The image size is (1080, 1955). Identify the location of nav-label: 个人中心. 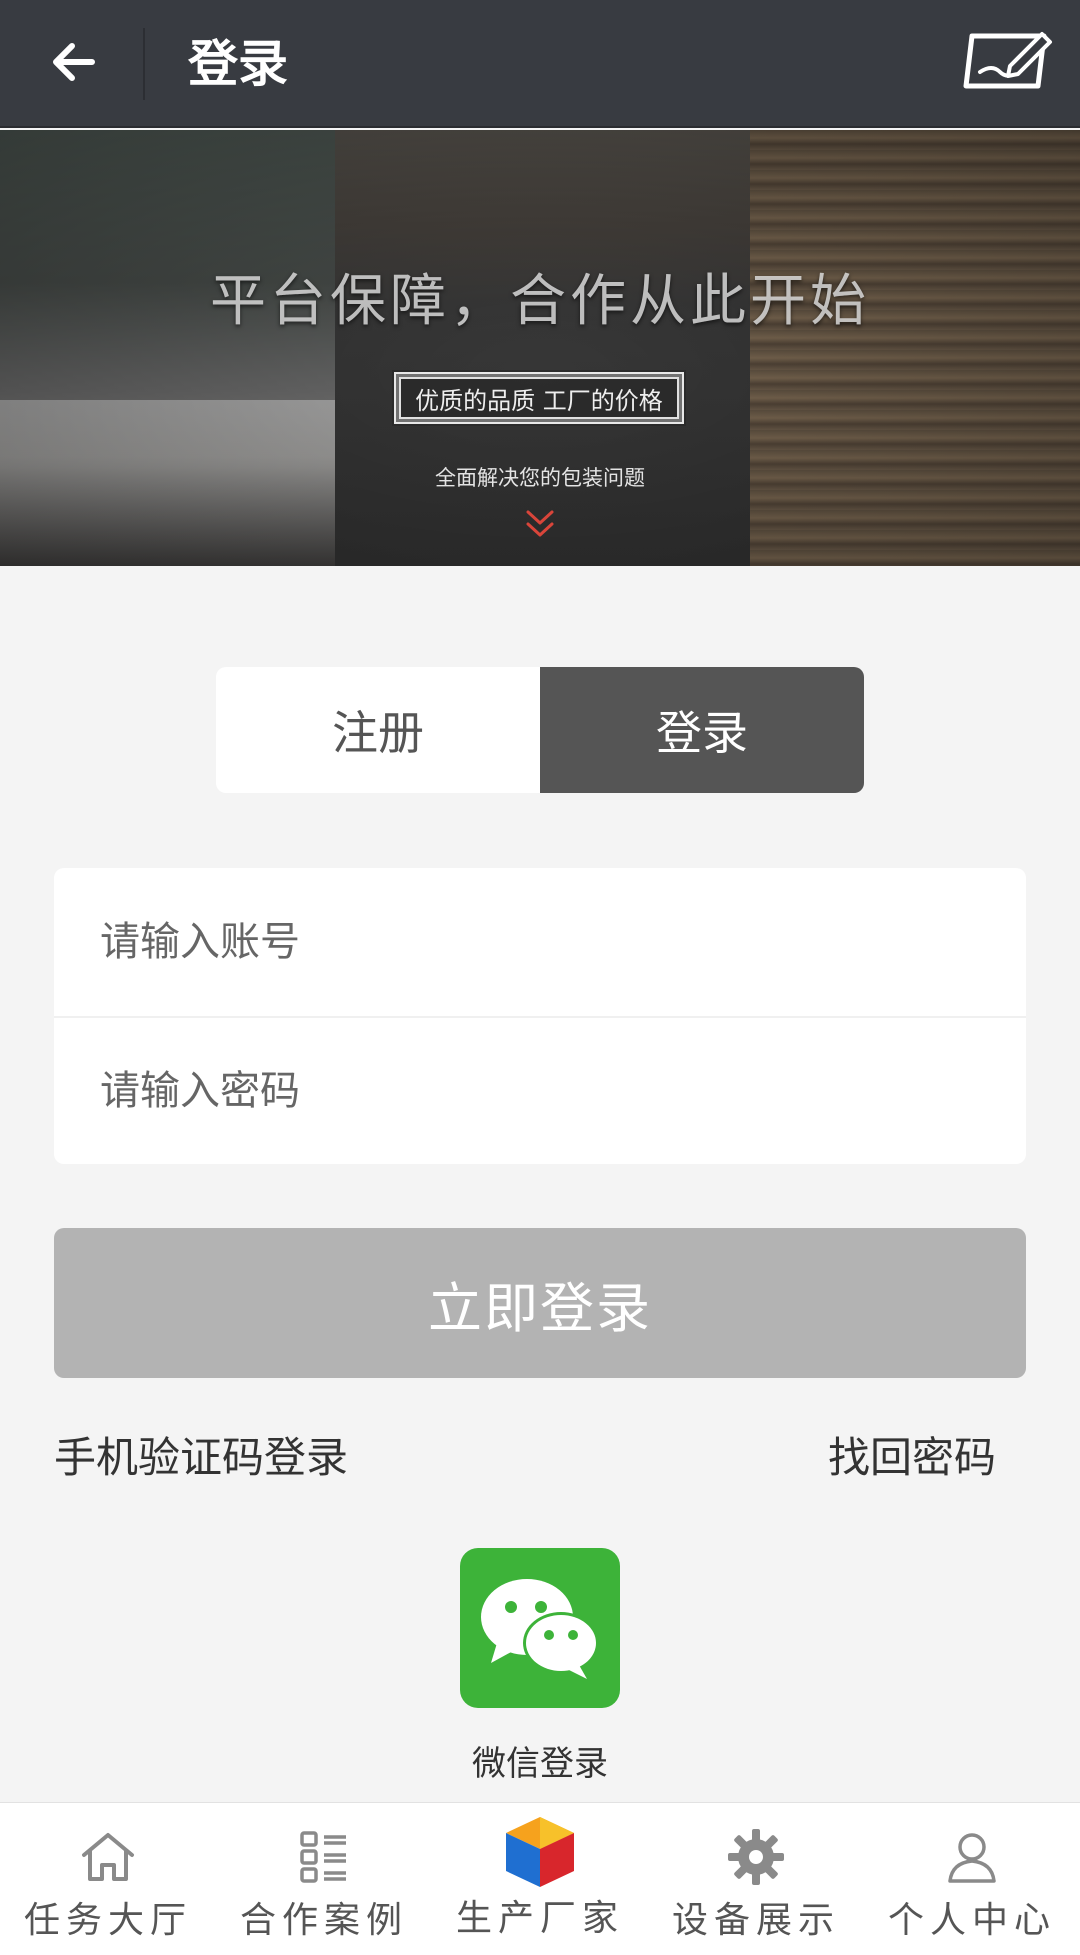
(971, 1920).